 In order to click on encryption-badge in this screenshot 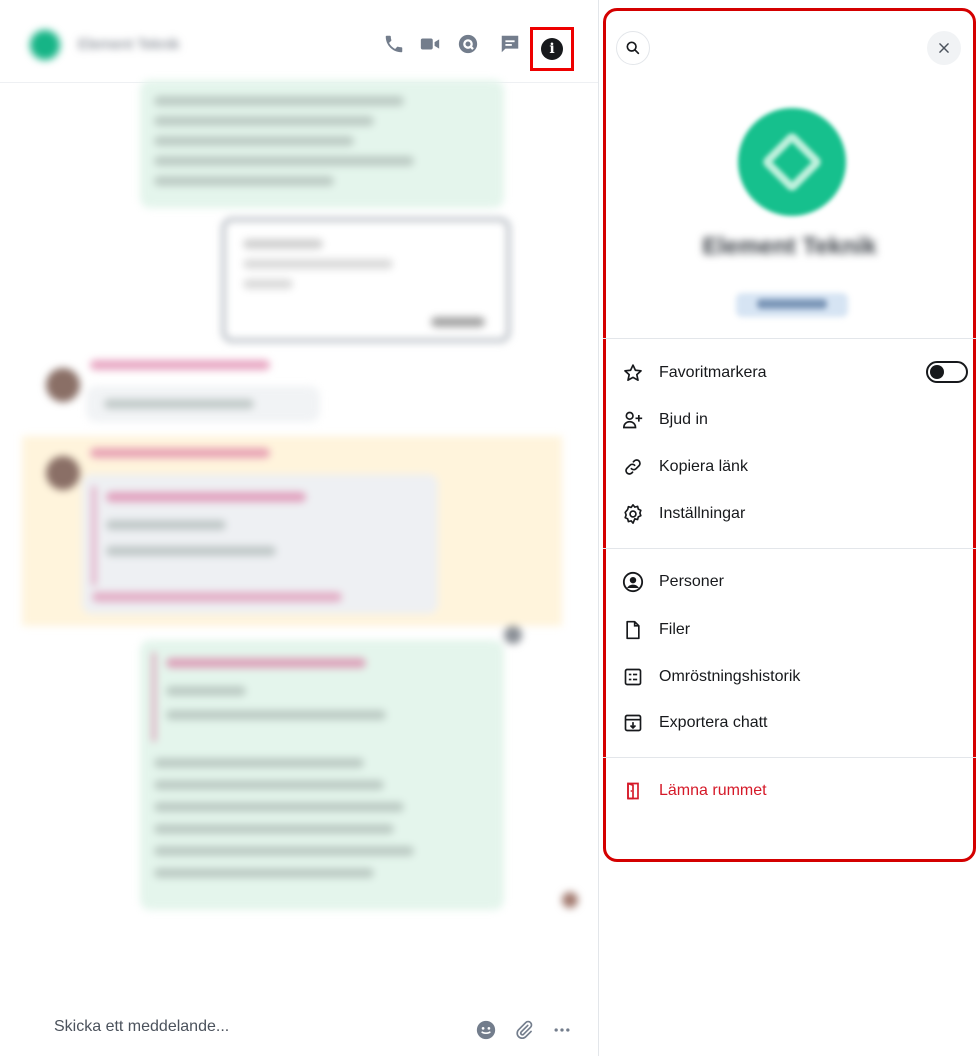, I will do `click(792, 305)`.